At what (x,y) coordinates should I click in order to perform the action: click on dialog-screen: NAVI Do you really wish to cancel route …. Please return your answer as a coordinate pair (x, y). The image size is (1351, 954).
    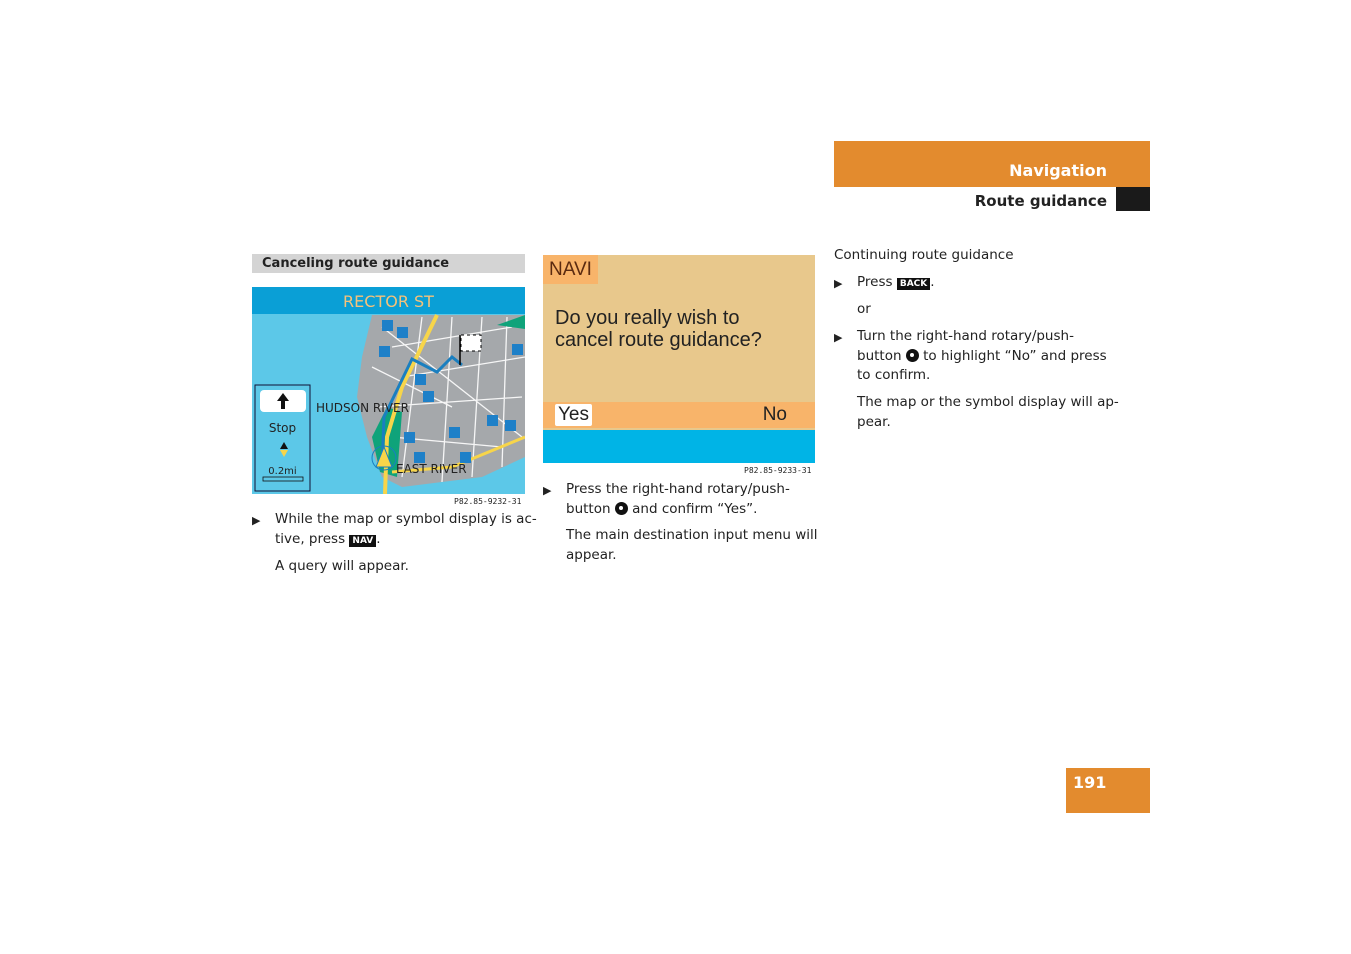
    Looking at the image, I should click on (679, 359).